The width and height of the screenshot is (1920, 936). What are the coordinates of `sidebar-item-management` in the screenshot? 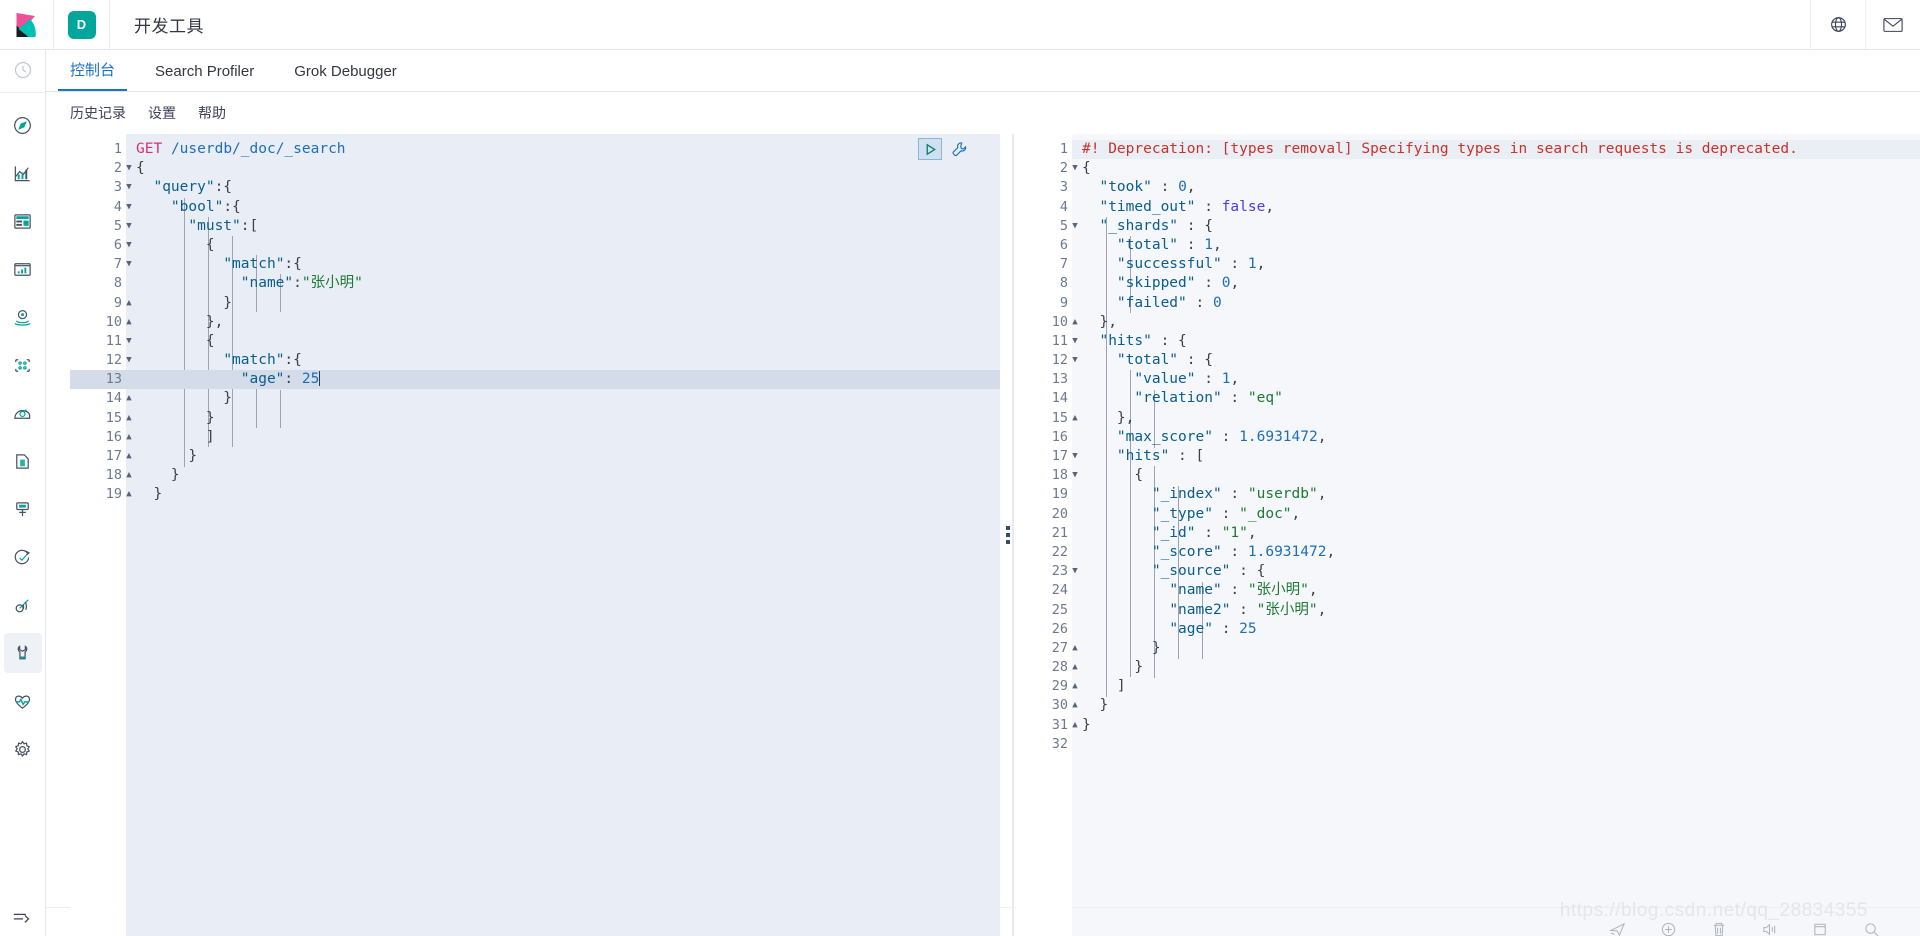 It's located at (23, 749).